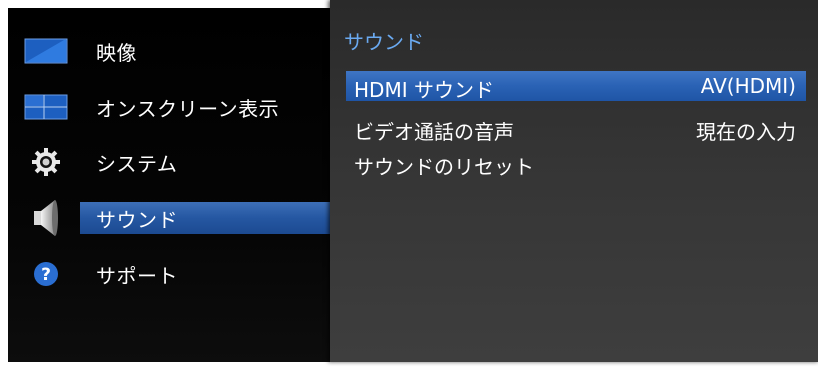 Image resolution: width=825 pixels, height=367 pixels. What do you see at coordinates (576, 163) in the screenshot?
I see `submenu-item-sound-reset: サウンドのリセット` at bounding box center [576, 163].